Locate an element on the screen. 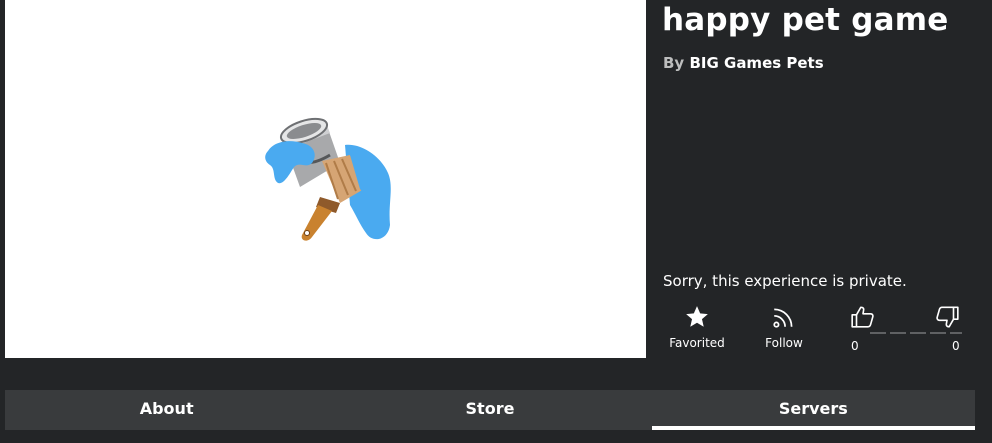 The width and height of the screenshot is (992, 443). follow-button: Follow is located at coordinates (784, 327).